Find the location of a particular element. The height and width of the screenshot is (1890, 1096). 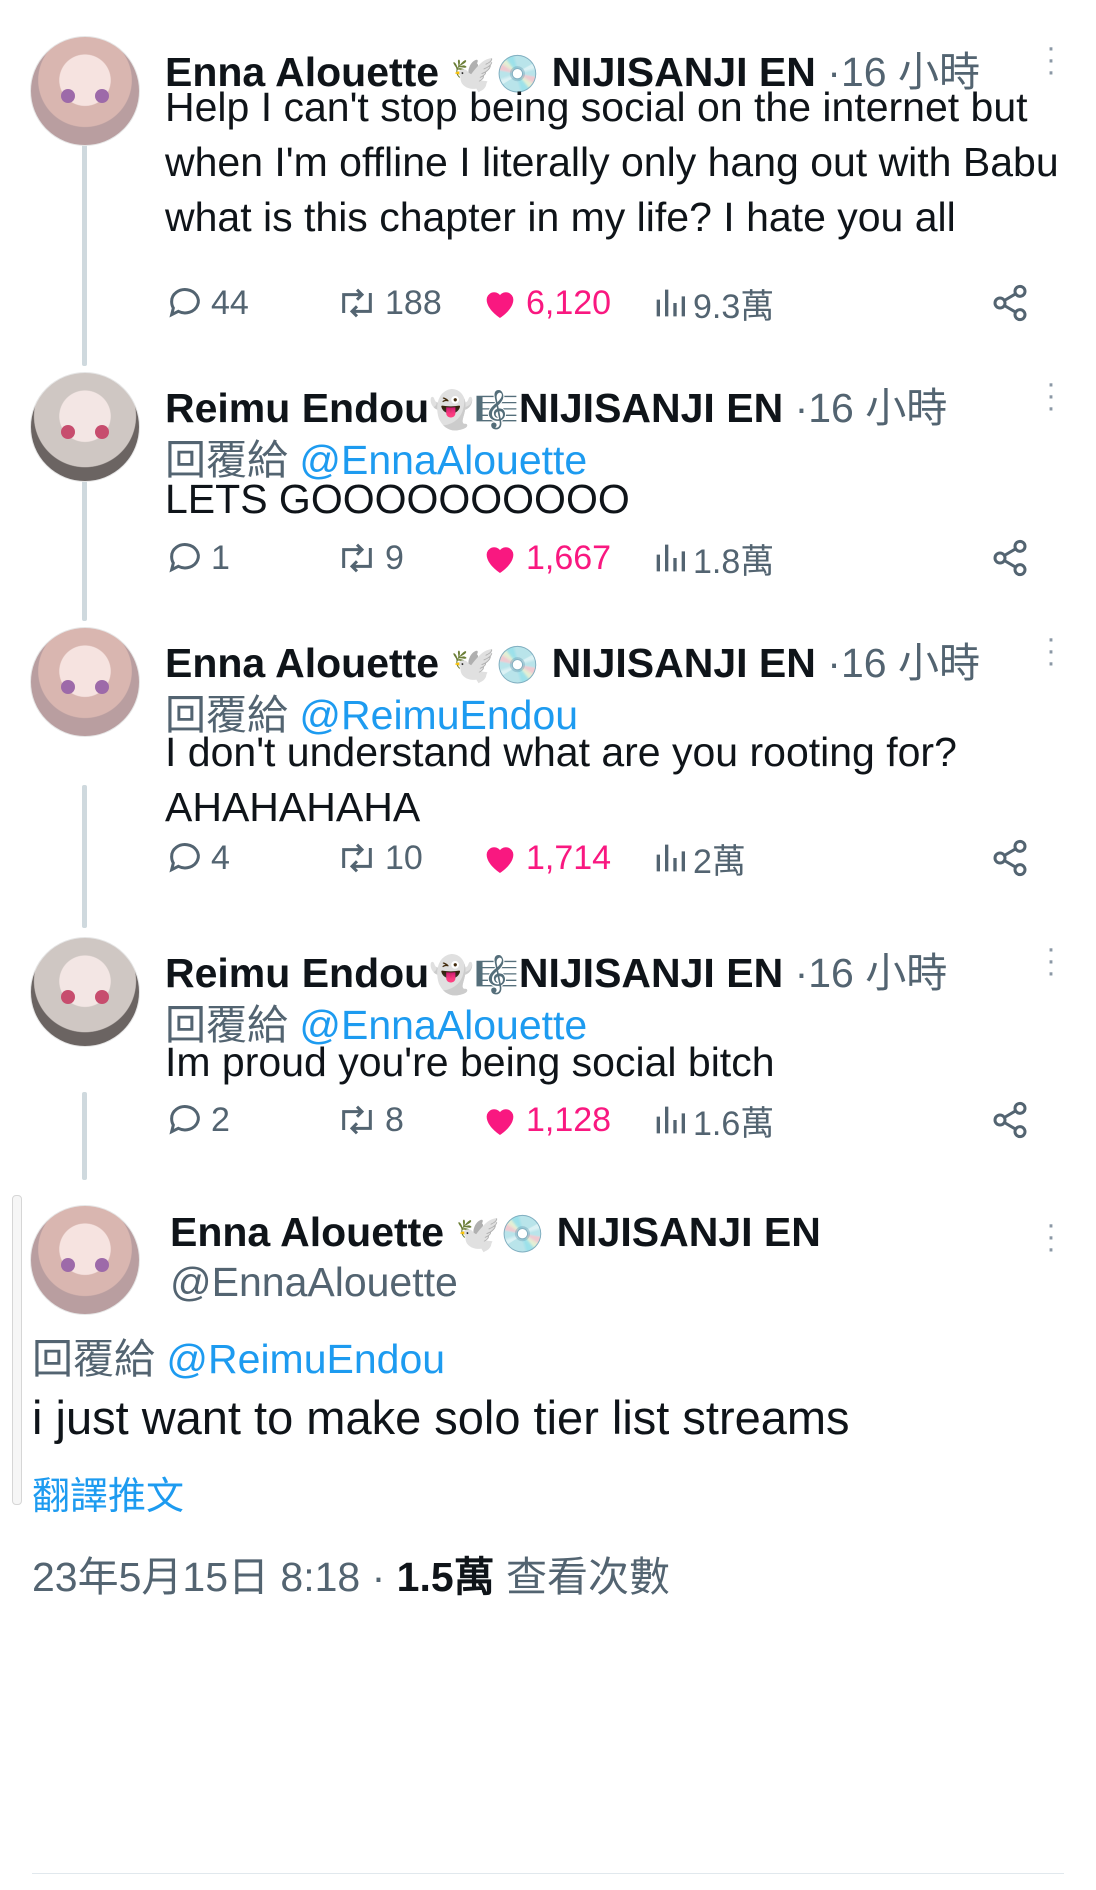

views-button: 1.6萬 is located at coordinates (713, 1120).